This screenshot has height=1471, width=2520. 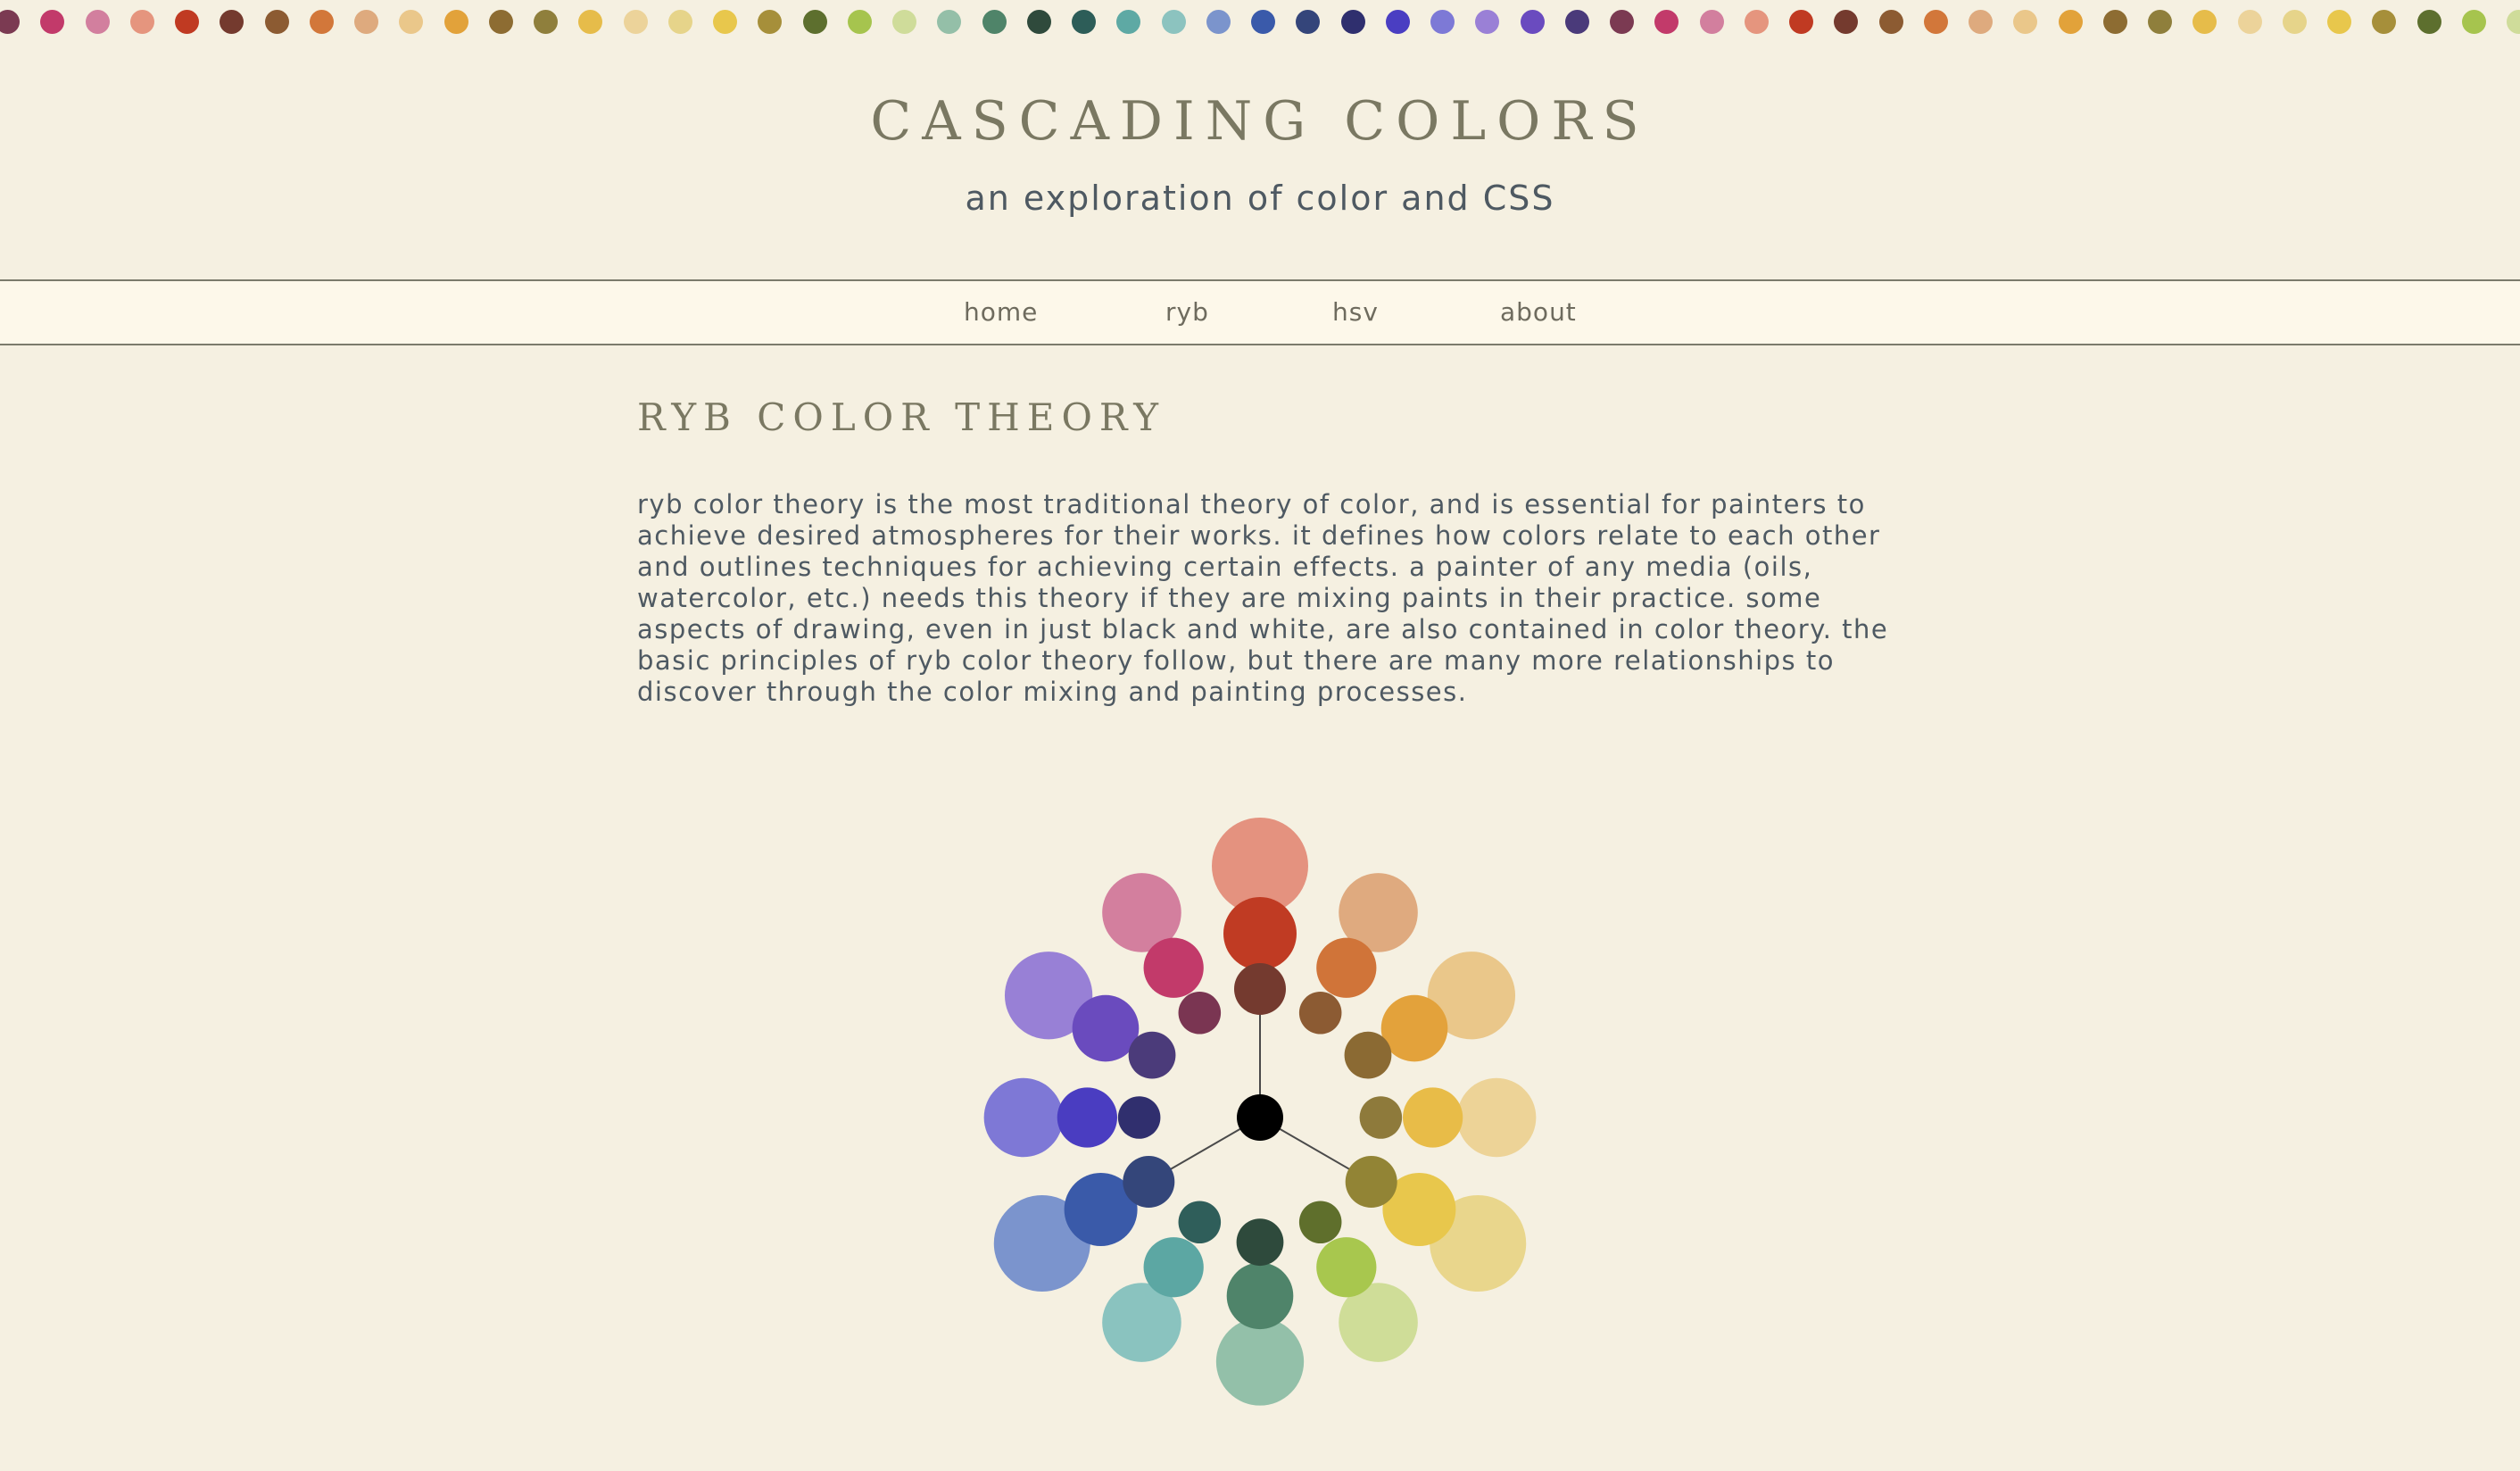 What do you see at coordinates (1260, 198) in the screenshot?
I see `site-subtitle: an exploration of color and CSS` at bounding box center [1260, 198].